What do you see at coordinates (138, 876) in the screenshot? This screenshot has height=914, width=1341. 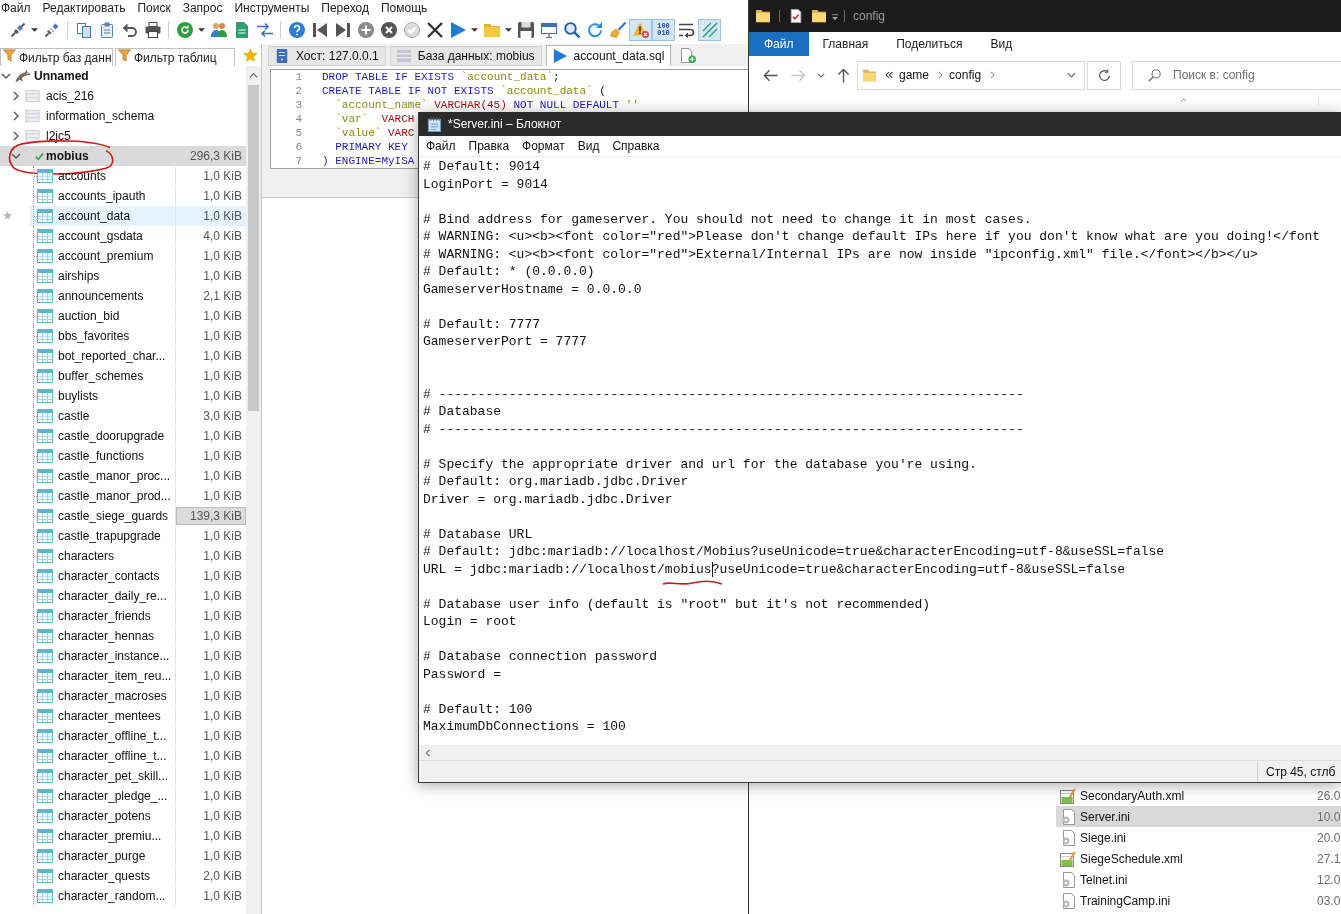 I see `tree-item: character_quests 2,0 KiB` at bounding box center [138, 876].